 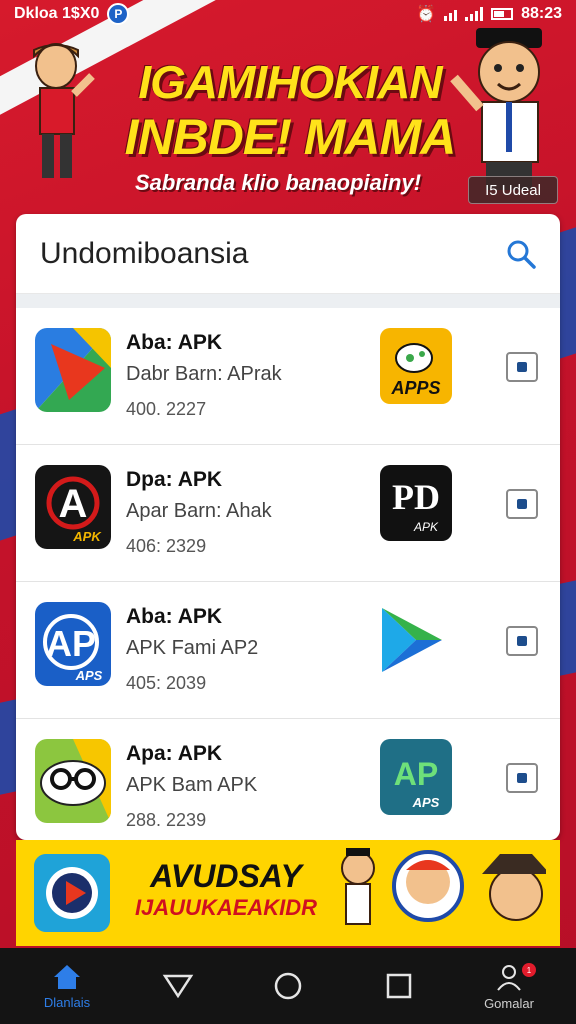 What do you see at coordinates (226, 907) in the screenshot?
I see `ad-subline: IJAUUKAEAKIDR` at bounding box center [226, 907].